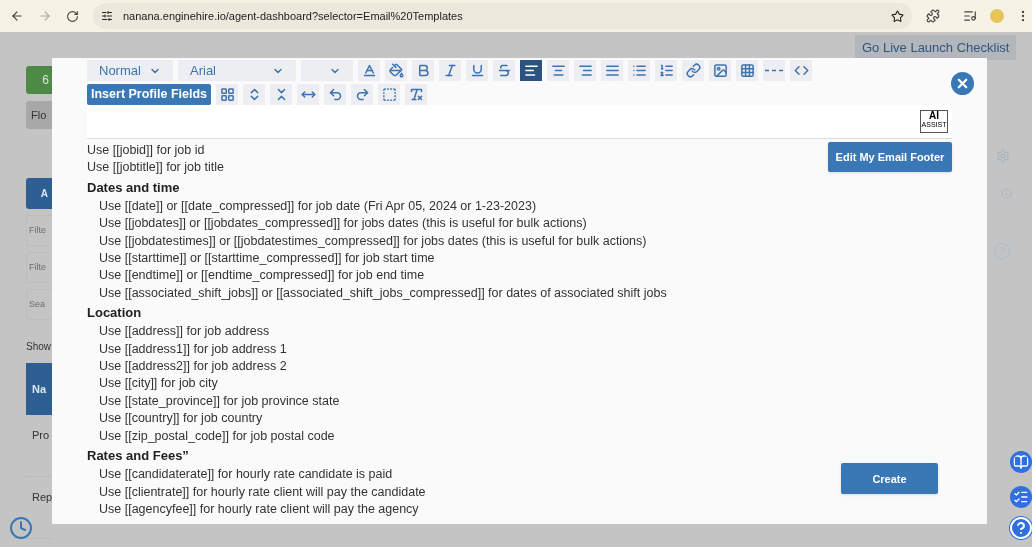  What do you see at coordinates (149, 94) in the screenshot?
I see `insert-fields-button: Insert Profile Fields` at bounding box center [149, 94].